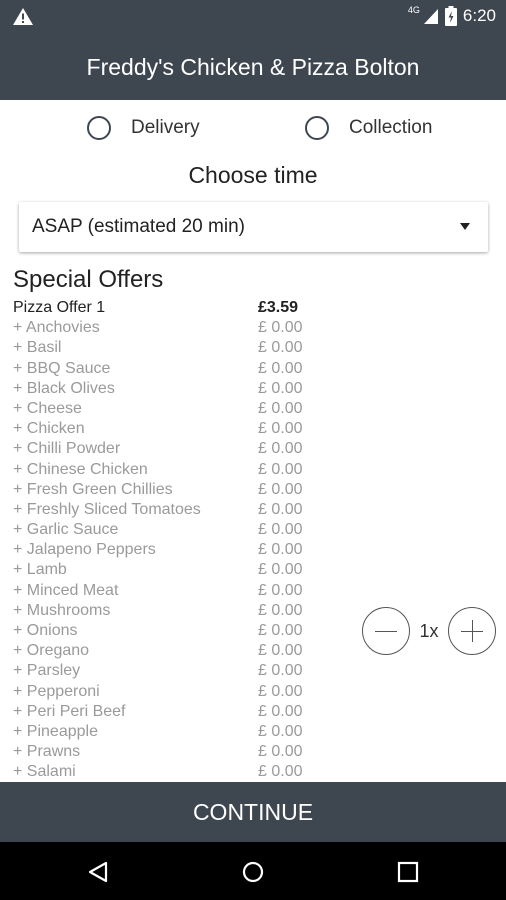  Describe the element at coordinates (163, 732) in the screenshot. I see `topping-row: + Pineapple £ 0.00` at that location.